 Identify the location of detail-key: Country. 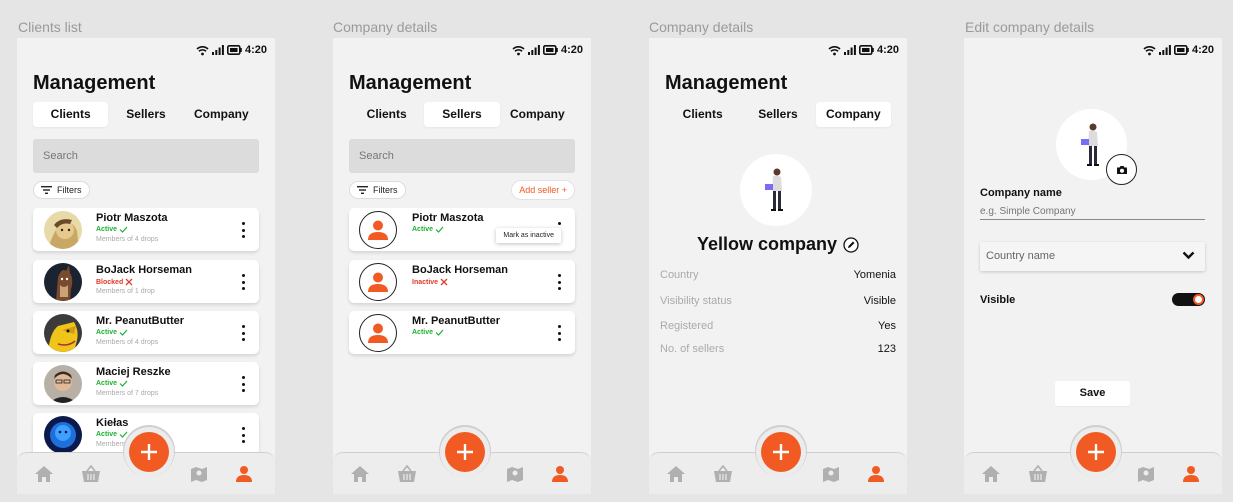
(679, 275).